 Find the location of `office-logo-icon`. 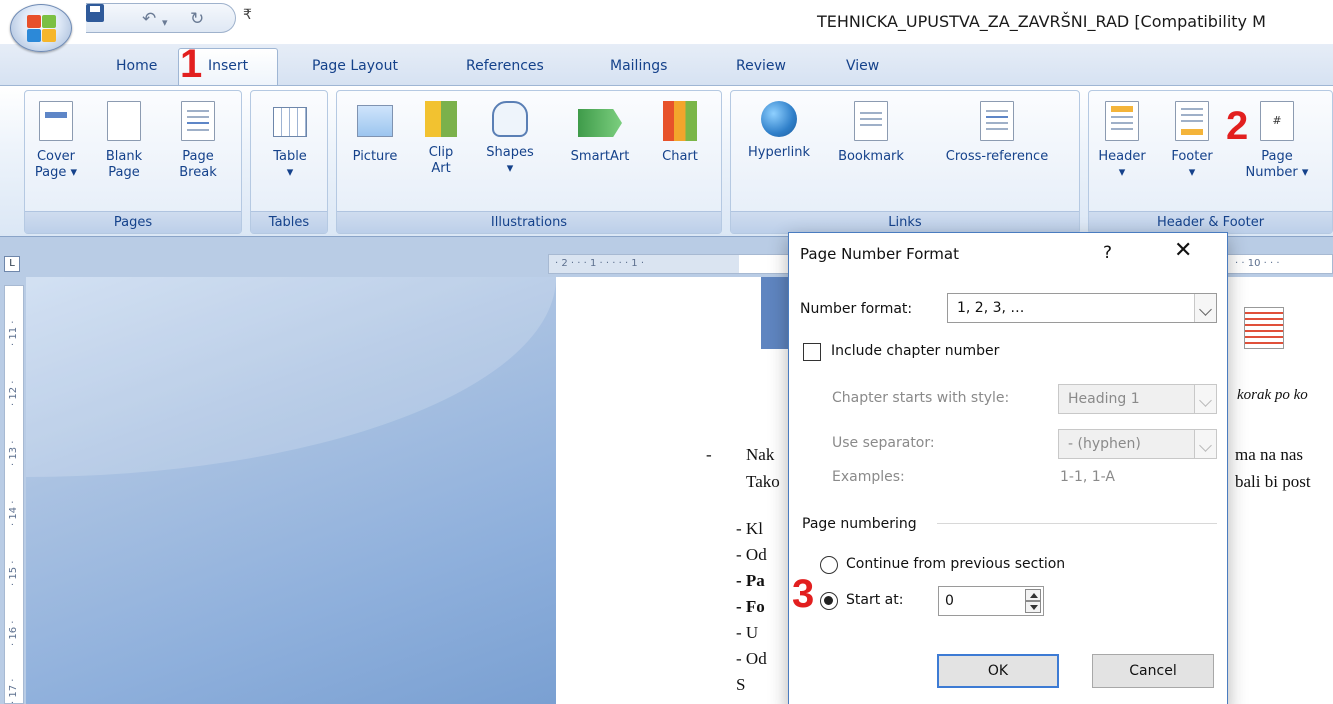

office-logo-icon is located at coordinates (42, 29).